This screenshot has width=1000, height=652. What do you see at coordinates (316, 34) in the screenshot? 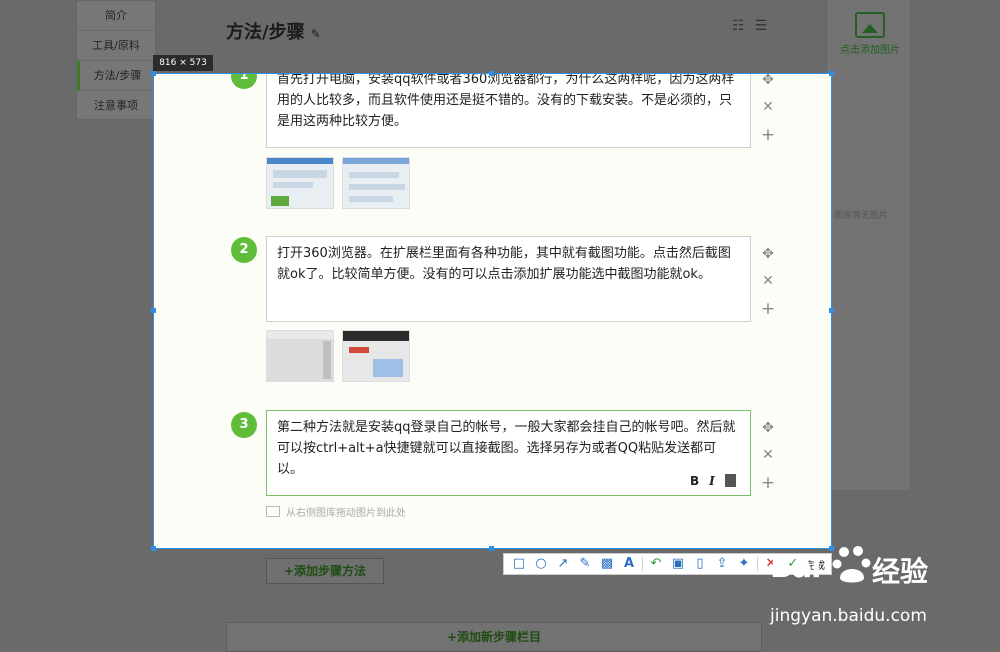
I see `pencil-icon: ✎` at bounding box center [316, 34].